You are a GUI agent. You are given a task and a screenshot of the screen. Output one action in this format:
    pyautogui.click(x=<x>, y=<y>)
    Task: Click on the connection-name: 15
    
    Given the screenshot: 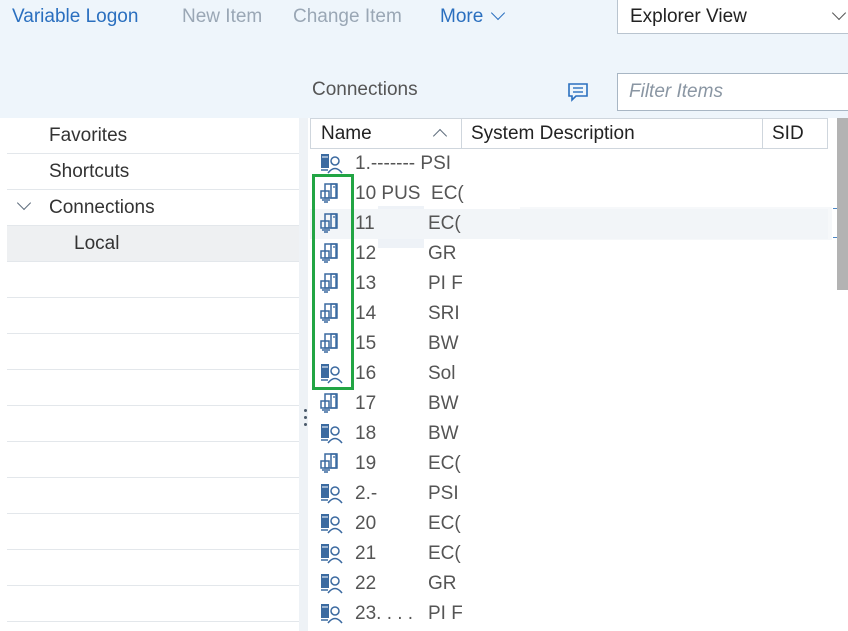 What is the action you would take?
    pyautogui.click(x=366, y=343)
    